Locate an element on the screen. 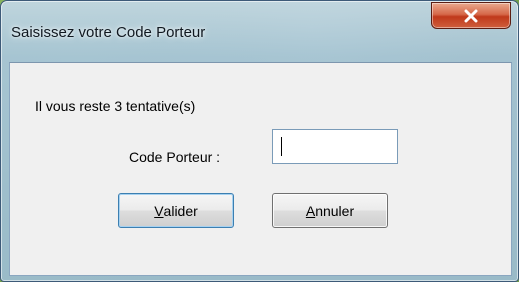  code-porteur-input is located at coordinates (335, 146).